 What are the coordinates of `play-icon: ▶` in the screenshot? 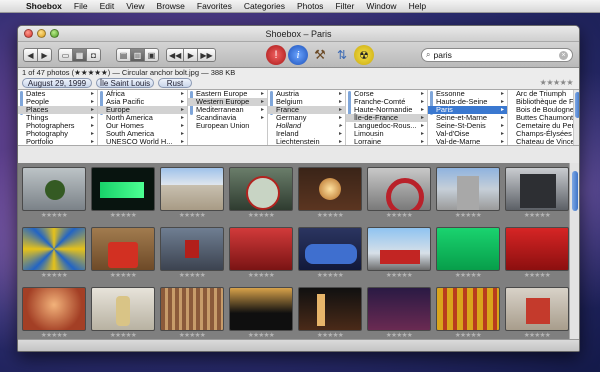 It's located at (190, 55).